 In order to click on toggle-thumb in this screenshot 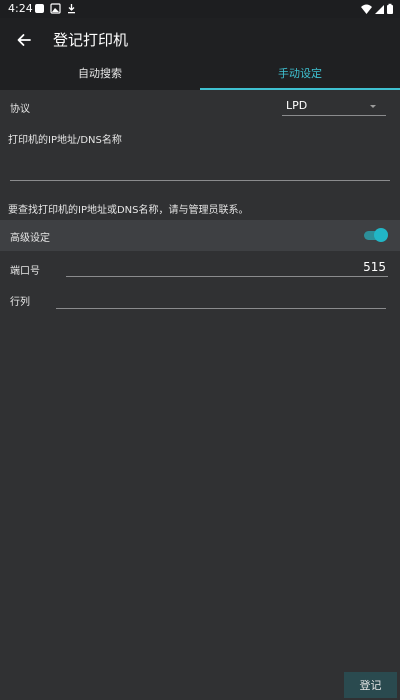, I will do `click(381, 235)`.